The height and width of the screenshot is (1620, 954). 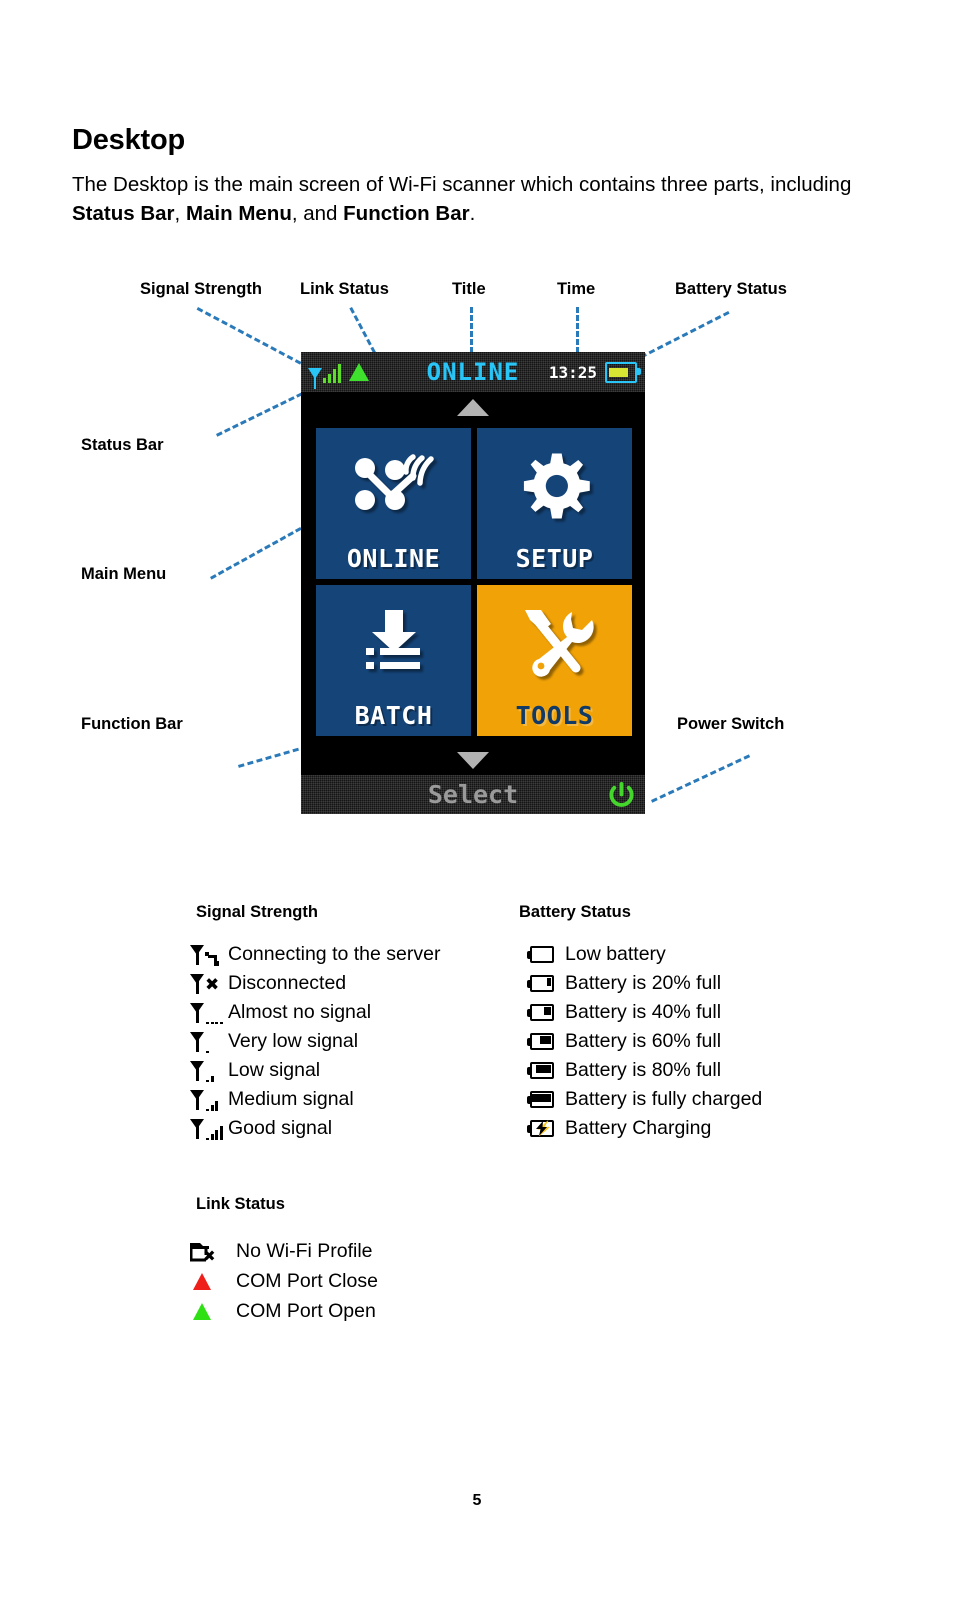 I want to click on legend-item-label: Battery is 20% full, so click(x=643, y=983).